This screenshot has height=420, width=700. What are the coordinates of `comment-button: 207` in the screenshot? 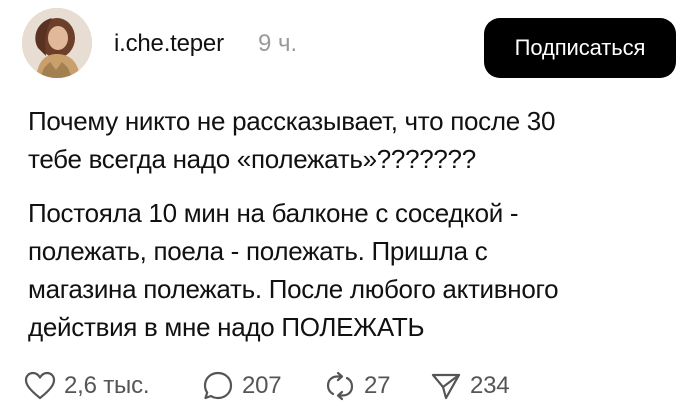 It's located at (242, 386).